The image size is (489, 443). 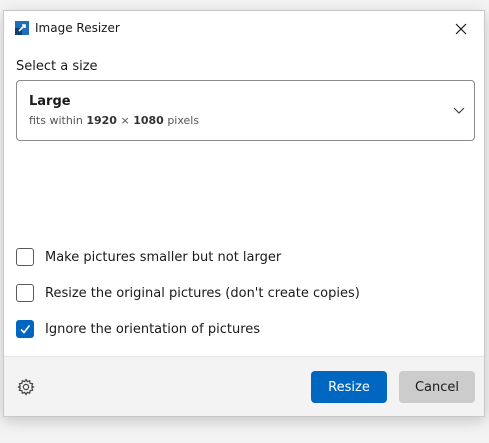 I want to click on checkbox-ignore-orientation, so click(x=25, y=329).